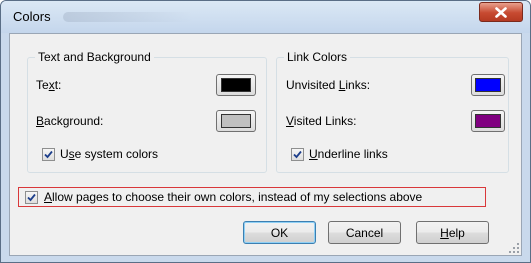 The image size is (531, 263). I want to click on visited-links-swatch, so click(488, 121).